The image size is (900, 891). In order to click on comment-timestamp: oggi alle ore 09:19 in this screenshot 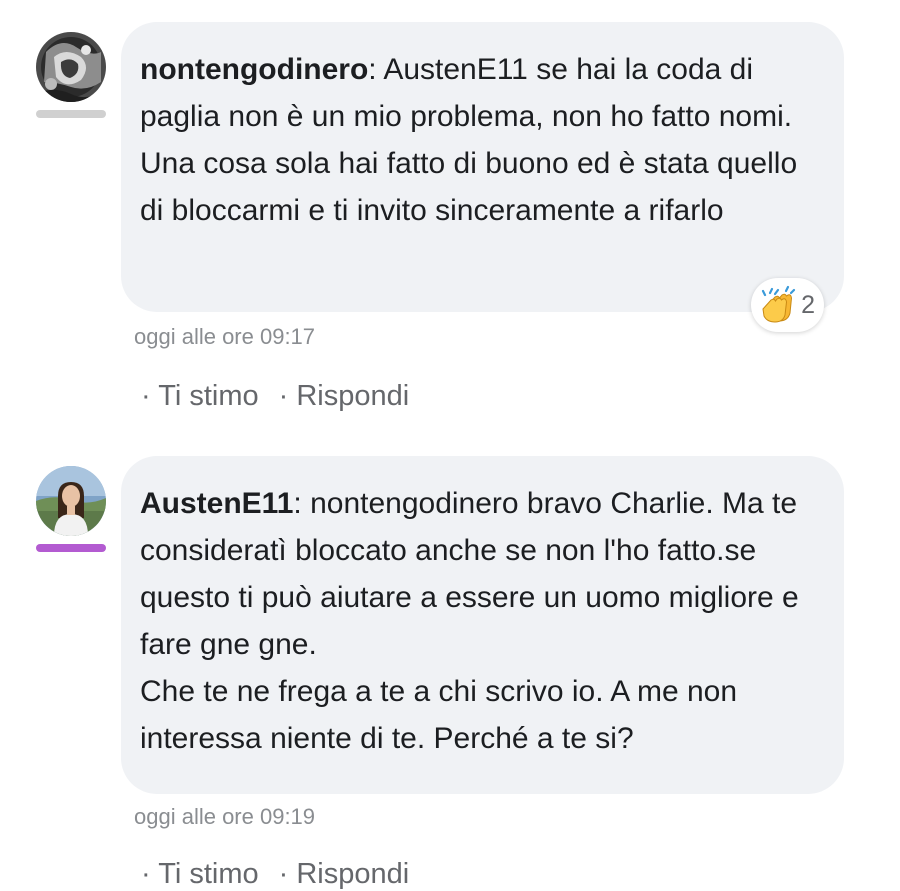, I will do `click(225, 816)`.